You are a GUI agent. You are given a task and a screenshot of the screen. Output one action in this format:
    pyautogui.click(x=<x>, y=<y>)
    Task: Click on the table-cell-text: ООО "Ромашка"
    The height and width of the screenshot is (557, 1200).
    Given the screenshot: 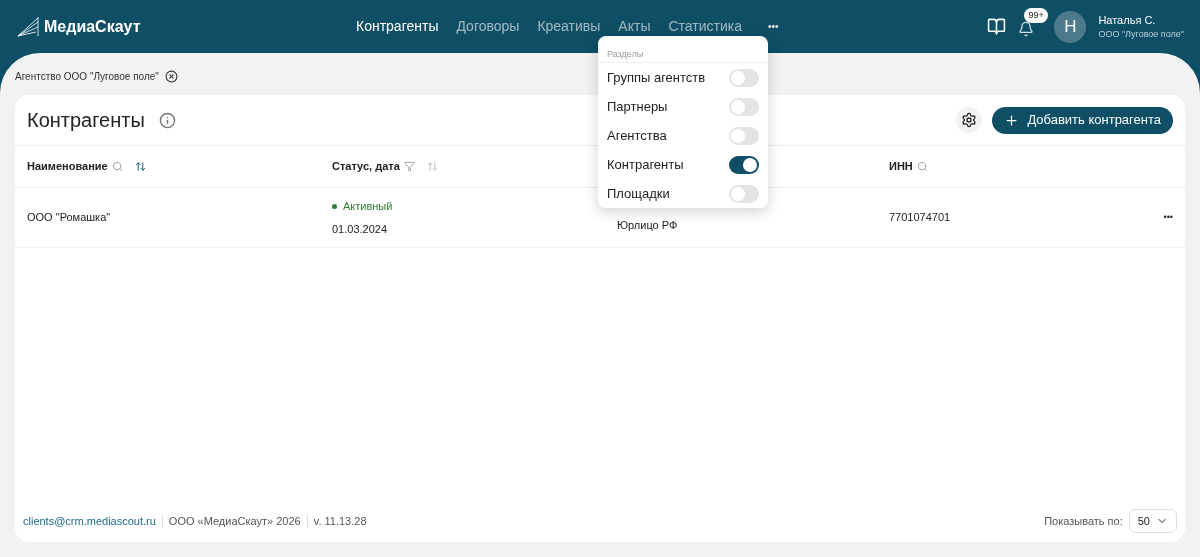 What is the action you would take?
    pyautogui.click(x=69, y=218)
    